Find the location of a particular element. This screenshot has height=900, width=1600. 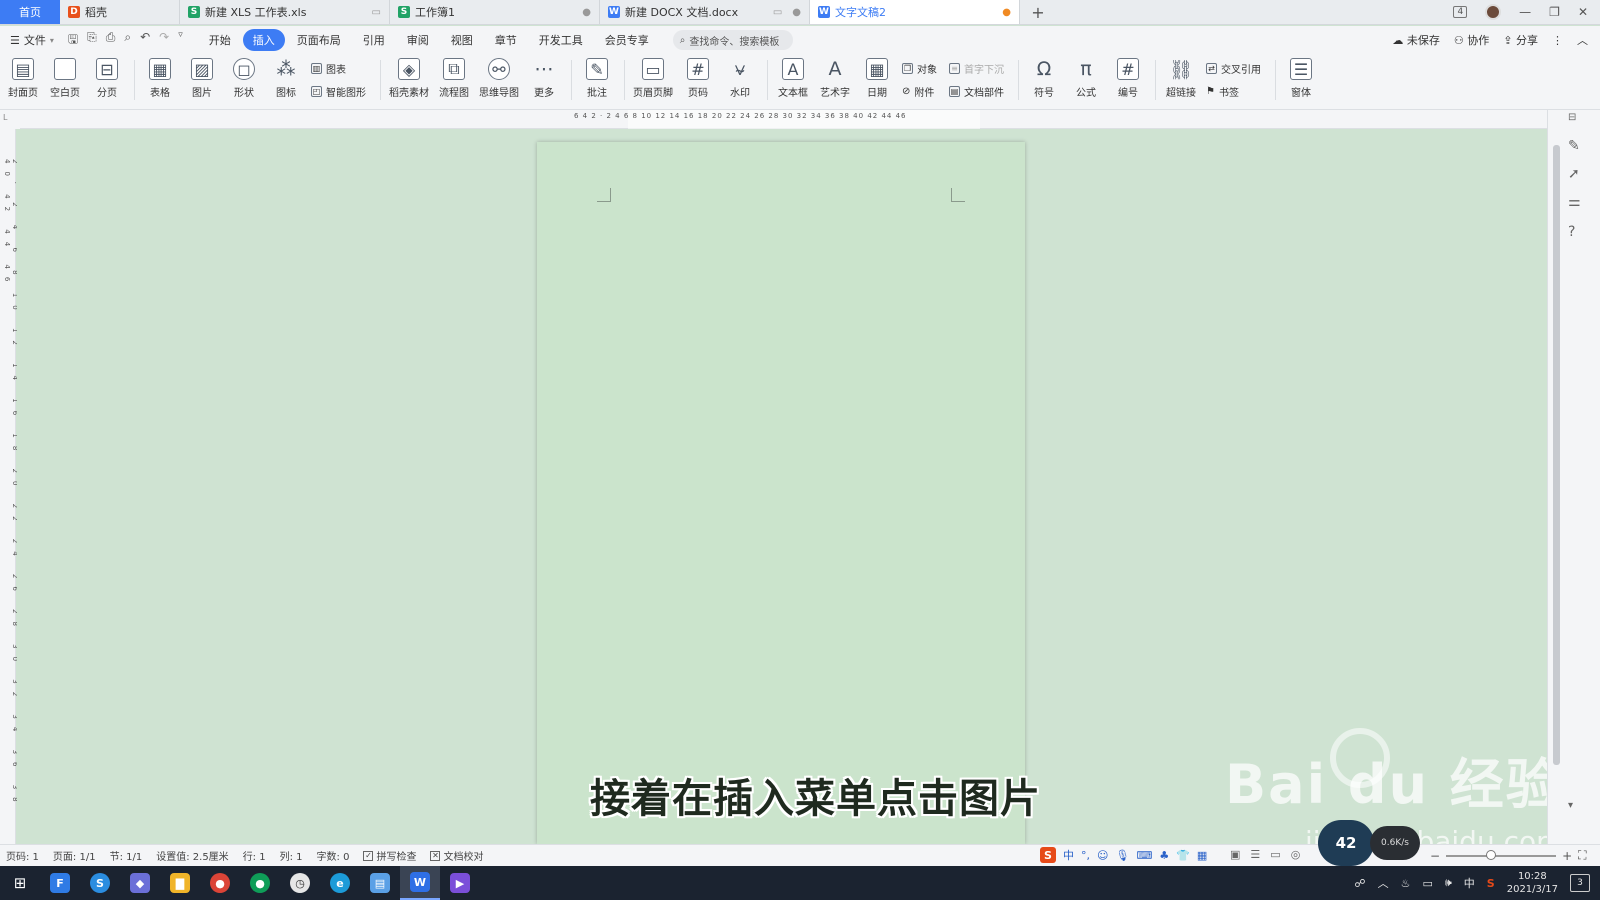

undo-icon: ↶ is located at coordinates (145, 40).